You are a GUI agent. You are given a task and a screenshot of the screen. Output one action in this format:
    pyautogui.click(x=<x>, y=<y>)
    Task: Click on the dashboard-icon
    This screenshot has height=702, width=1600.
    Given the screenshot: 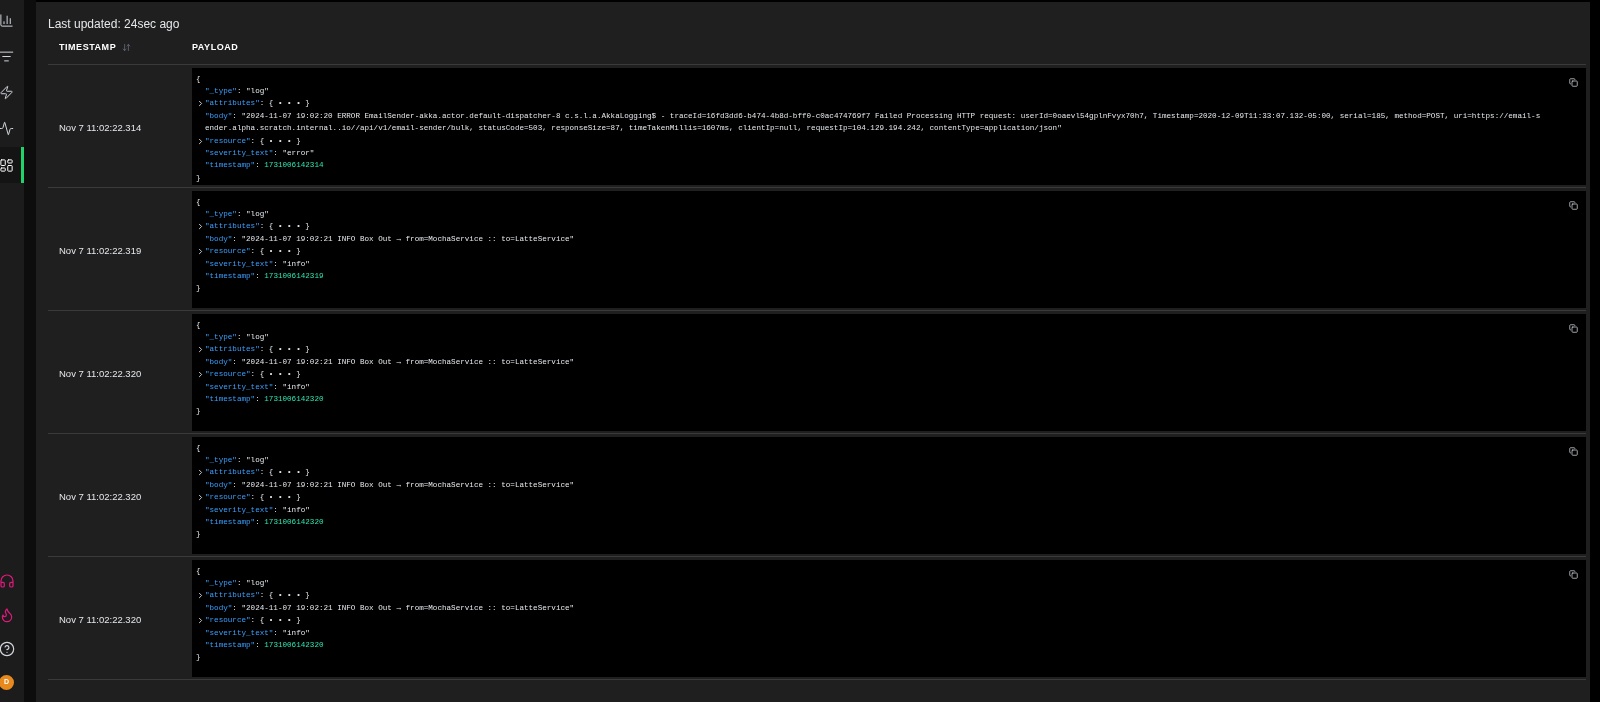 What is the action you would take?
    pyautogui.click(x=7, y=165)
    